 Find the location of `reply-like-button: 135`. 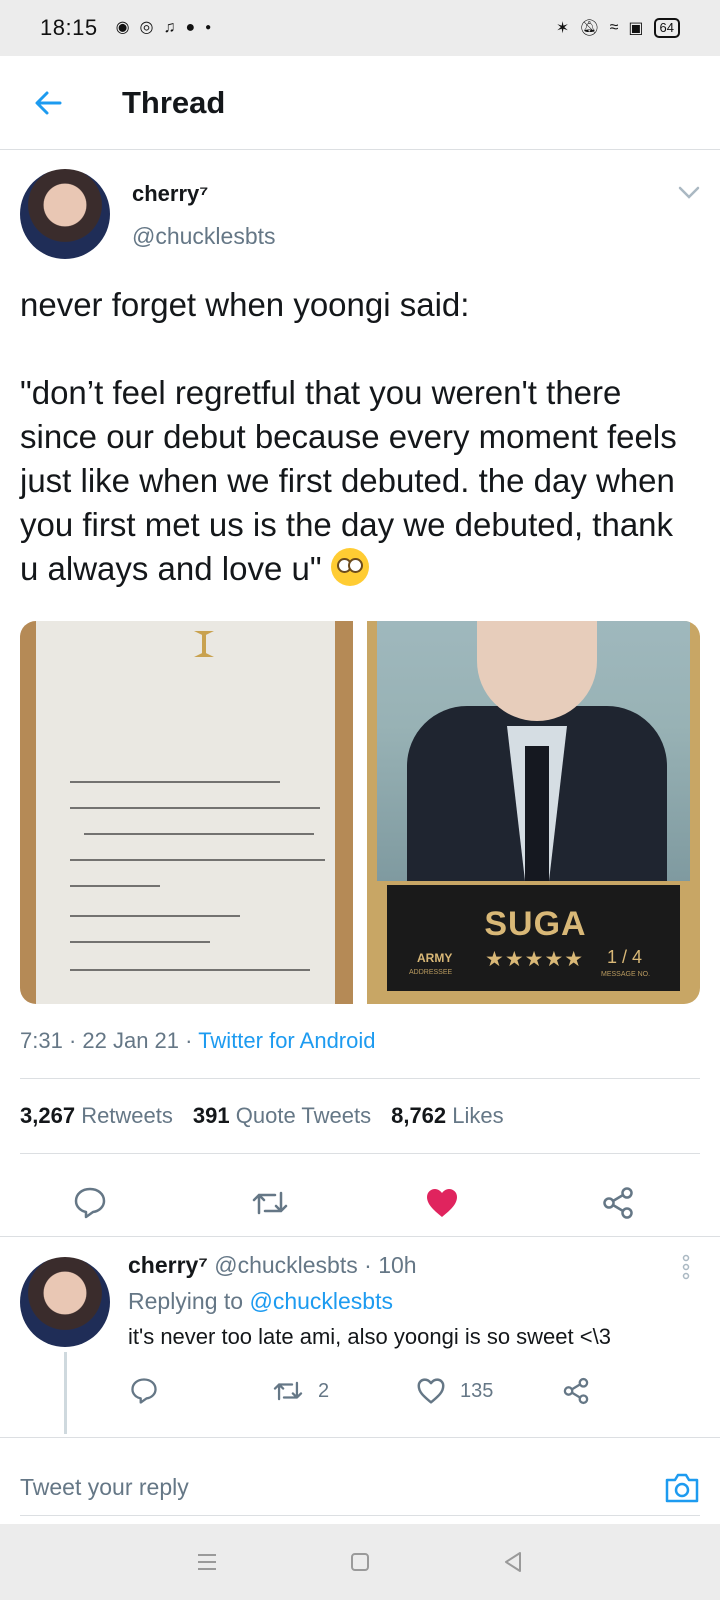

reply-like-button: 135 is located at coordinates (454, 1391).